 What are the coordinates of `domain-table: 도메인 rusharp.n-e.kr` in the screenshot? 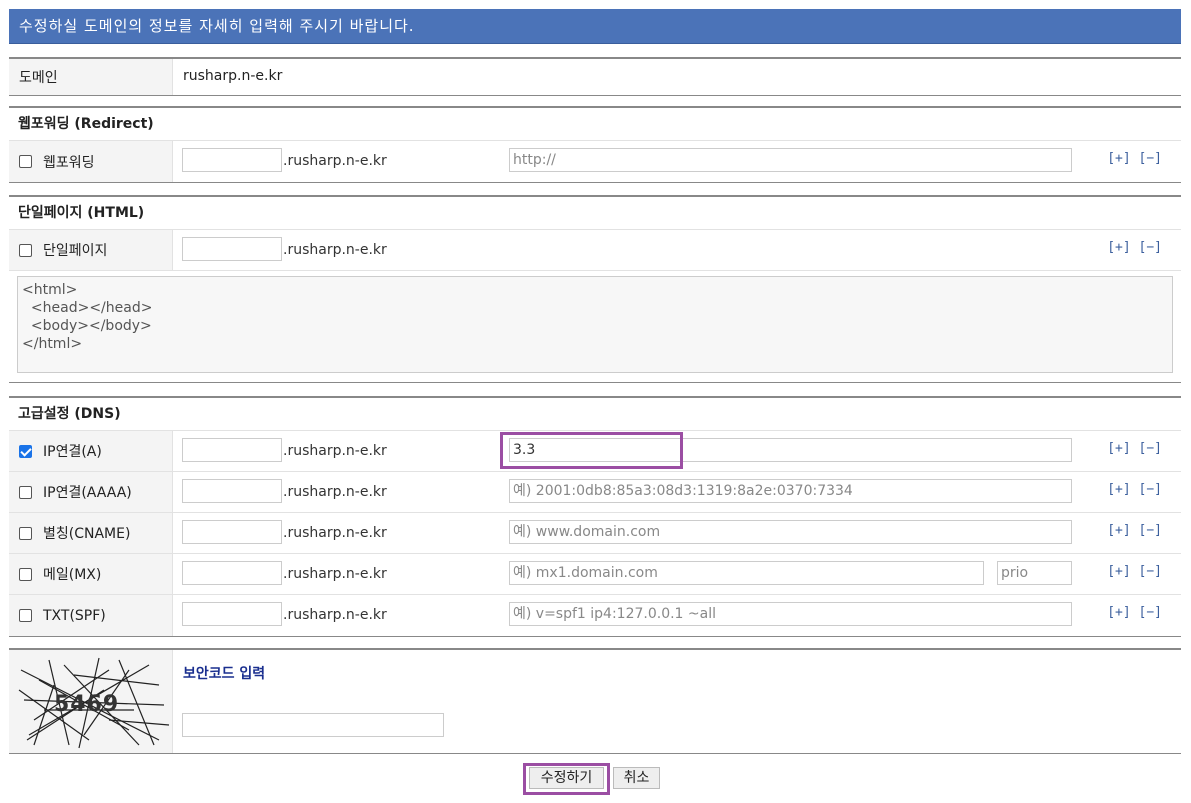 It's located at (595, 76).